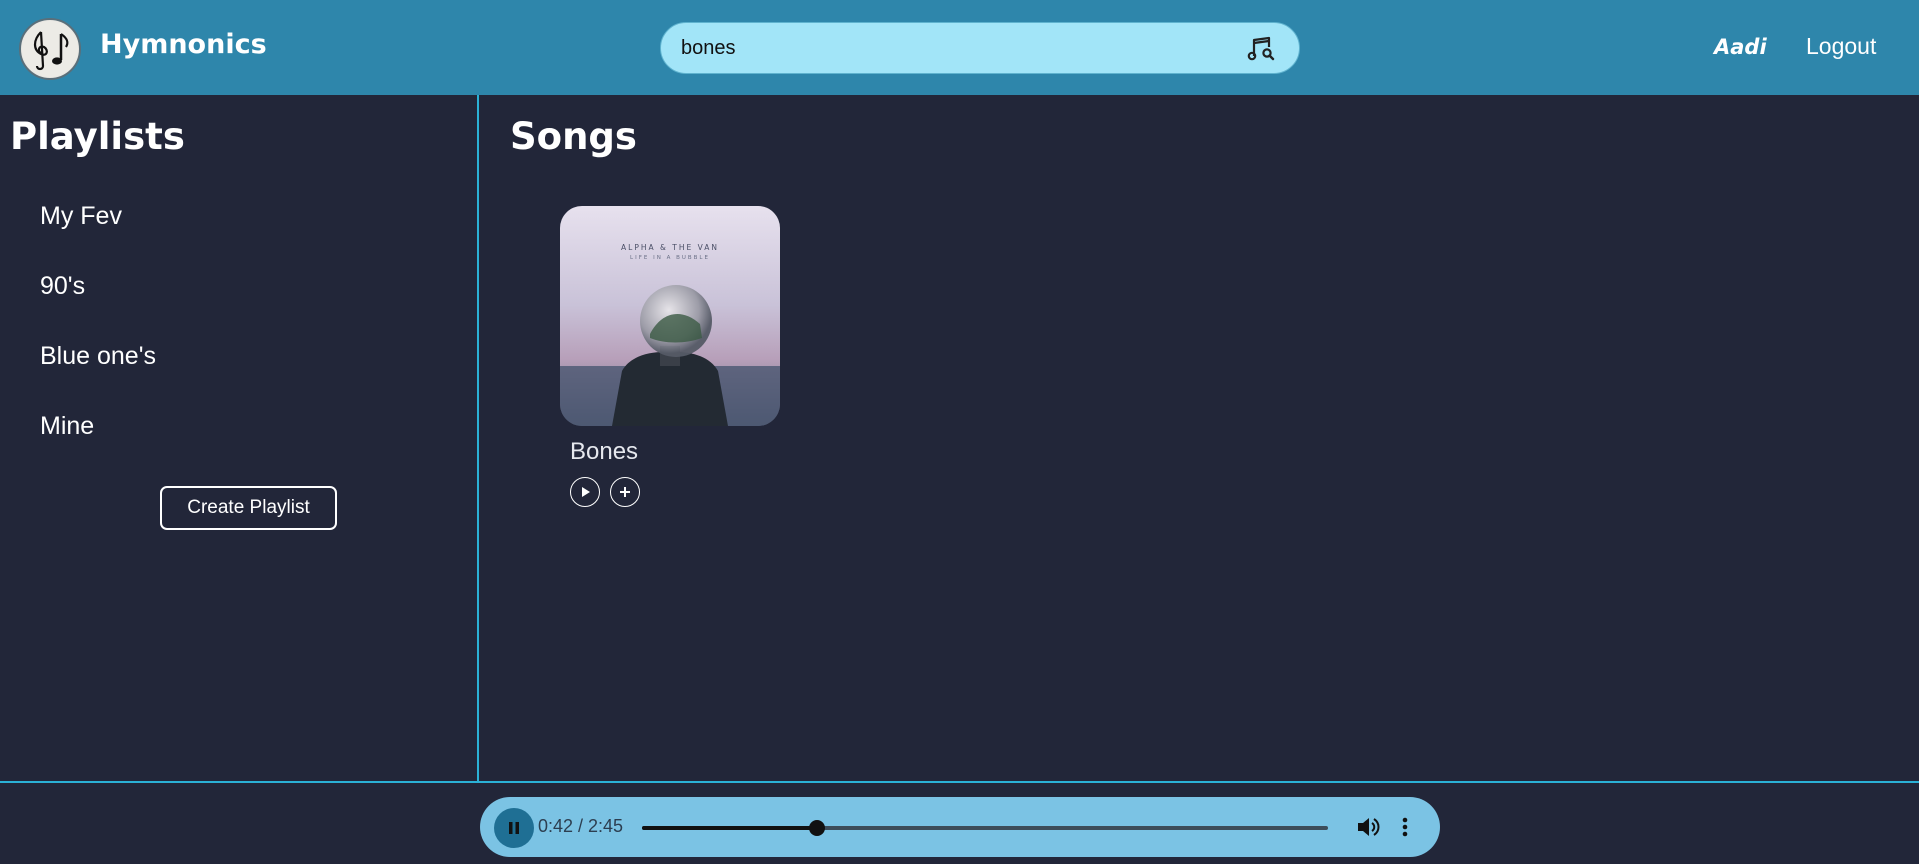  What do you see at coordinates (985, 828) in the screenshot?
I see `seek-bar` at bounding box center [985, 828].